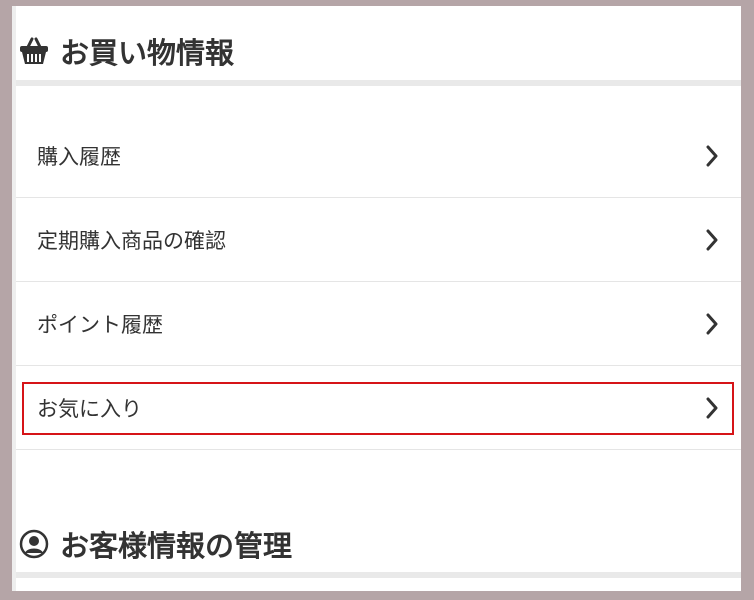  I want to click on customer-section-header: お客様情報の管理, so click(155, 544).